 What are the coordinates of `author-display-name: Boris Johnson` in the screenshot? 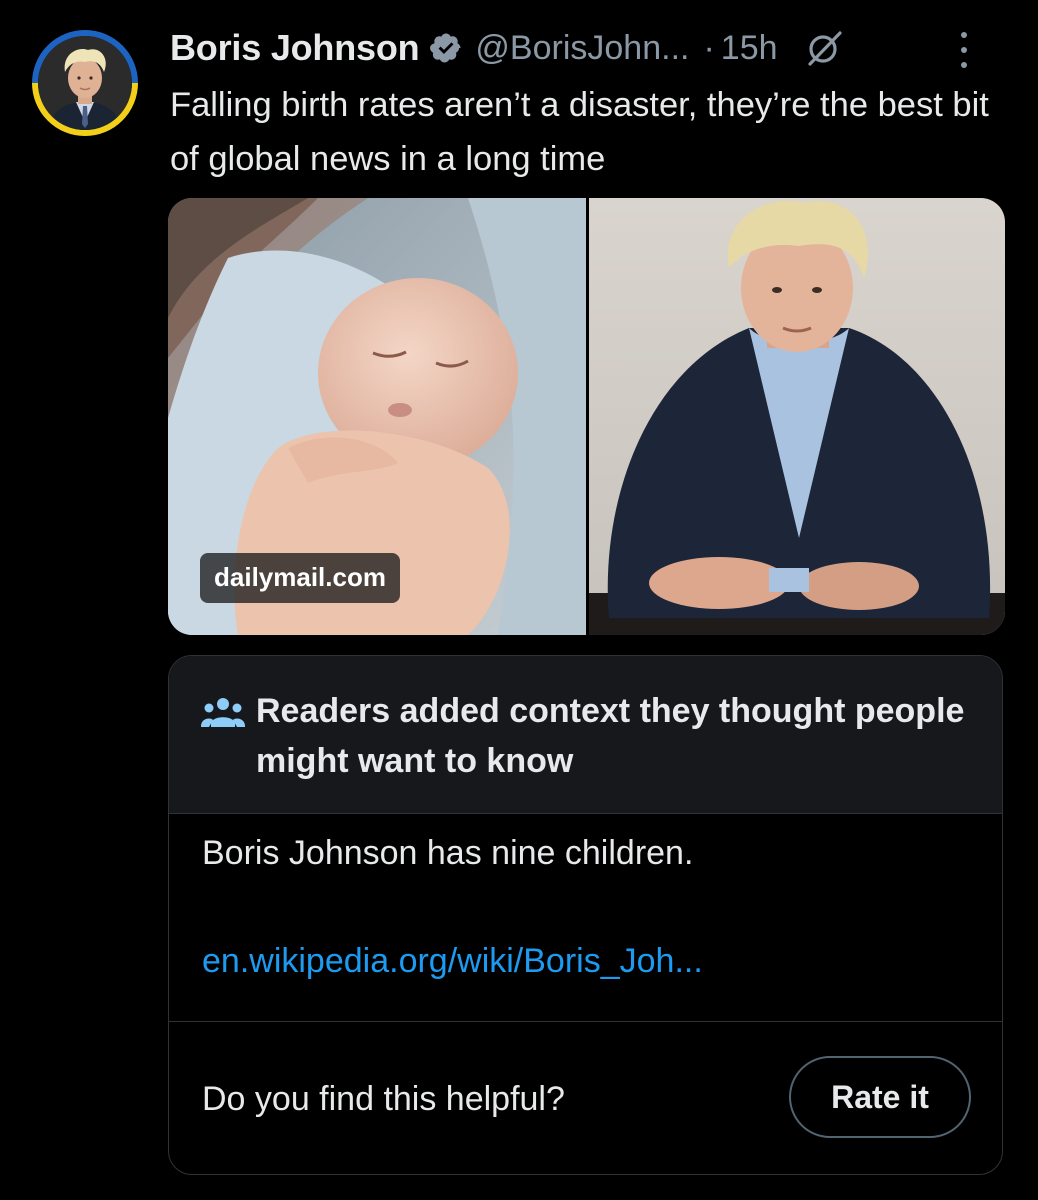 It's located at (295, 48).